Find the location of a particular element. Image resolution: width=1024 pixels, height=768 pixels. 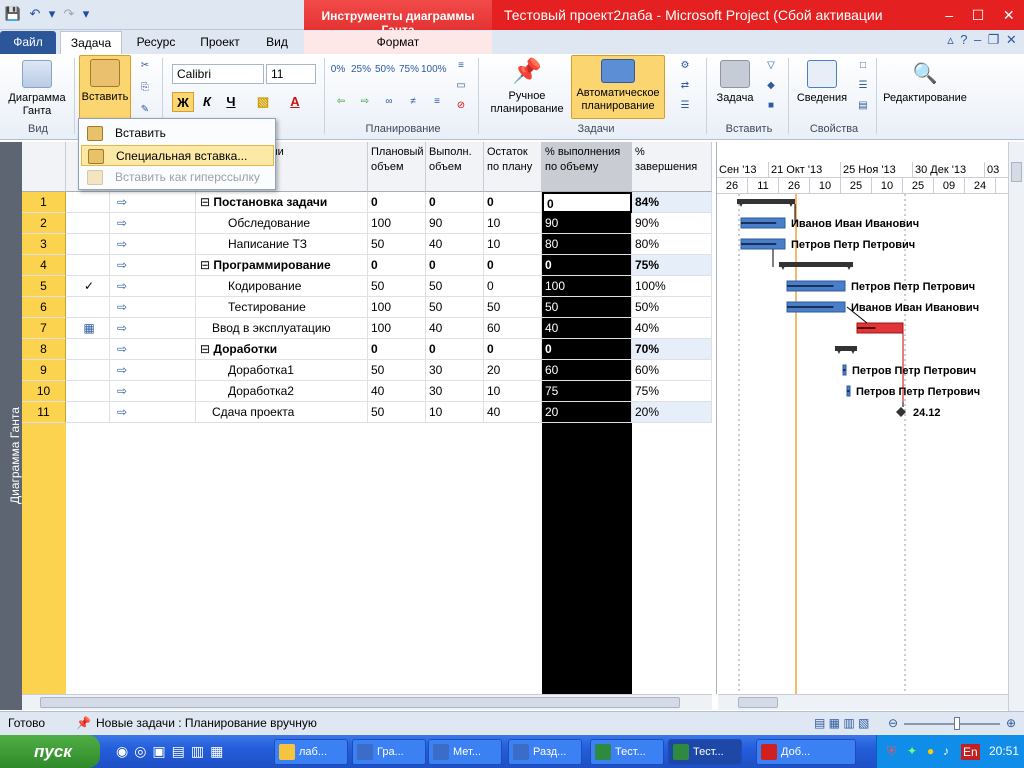

cell-done: 30 is located at coordinates (455, 370).